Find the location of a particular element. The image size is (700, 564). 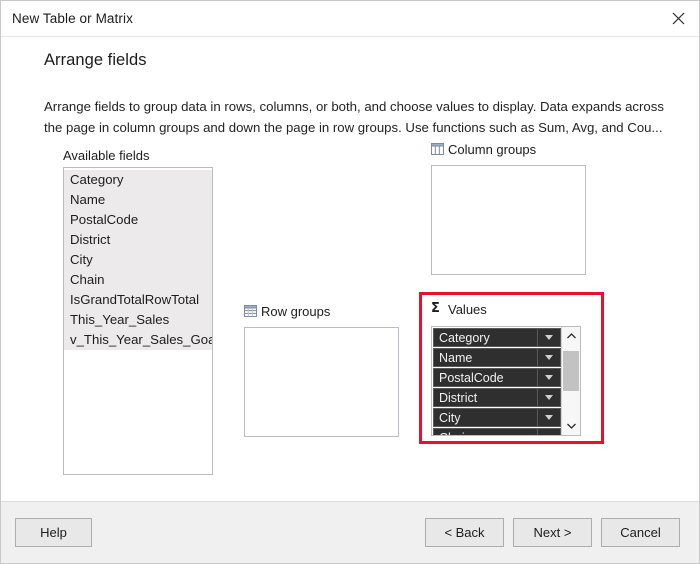

column-groups-label-text: Column groups is located at coordinates (492, 149).